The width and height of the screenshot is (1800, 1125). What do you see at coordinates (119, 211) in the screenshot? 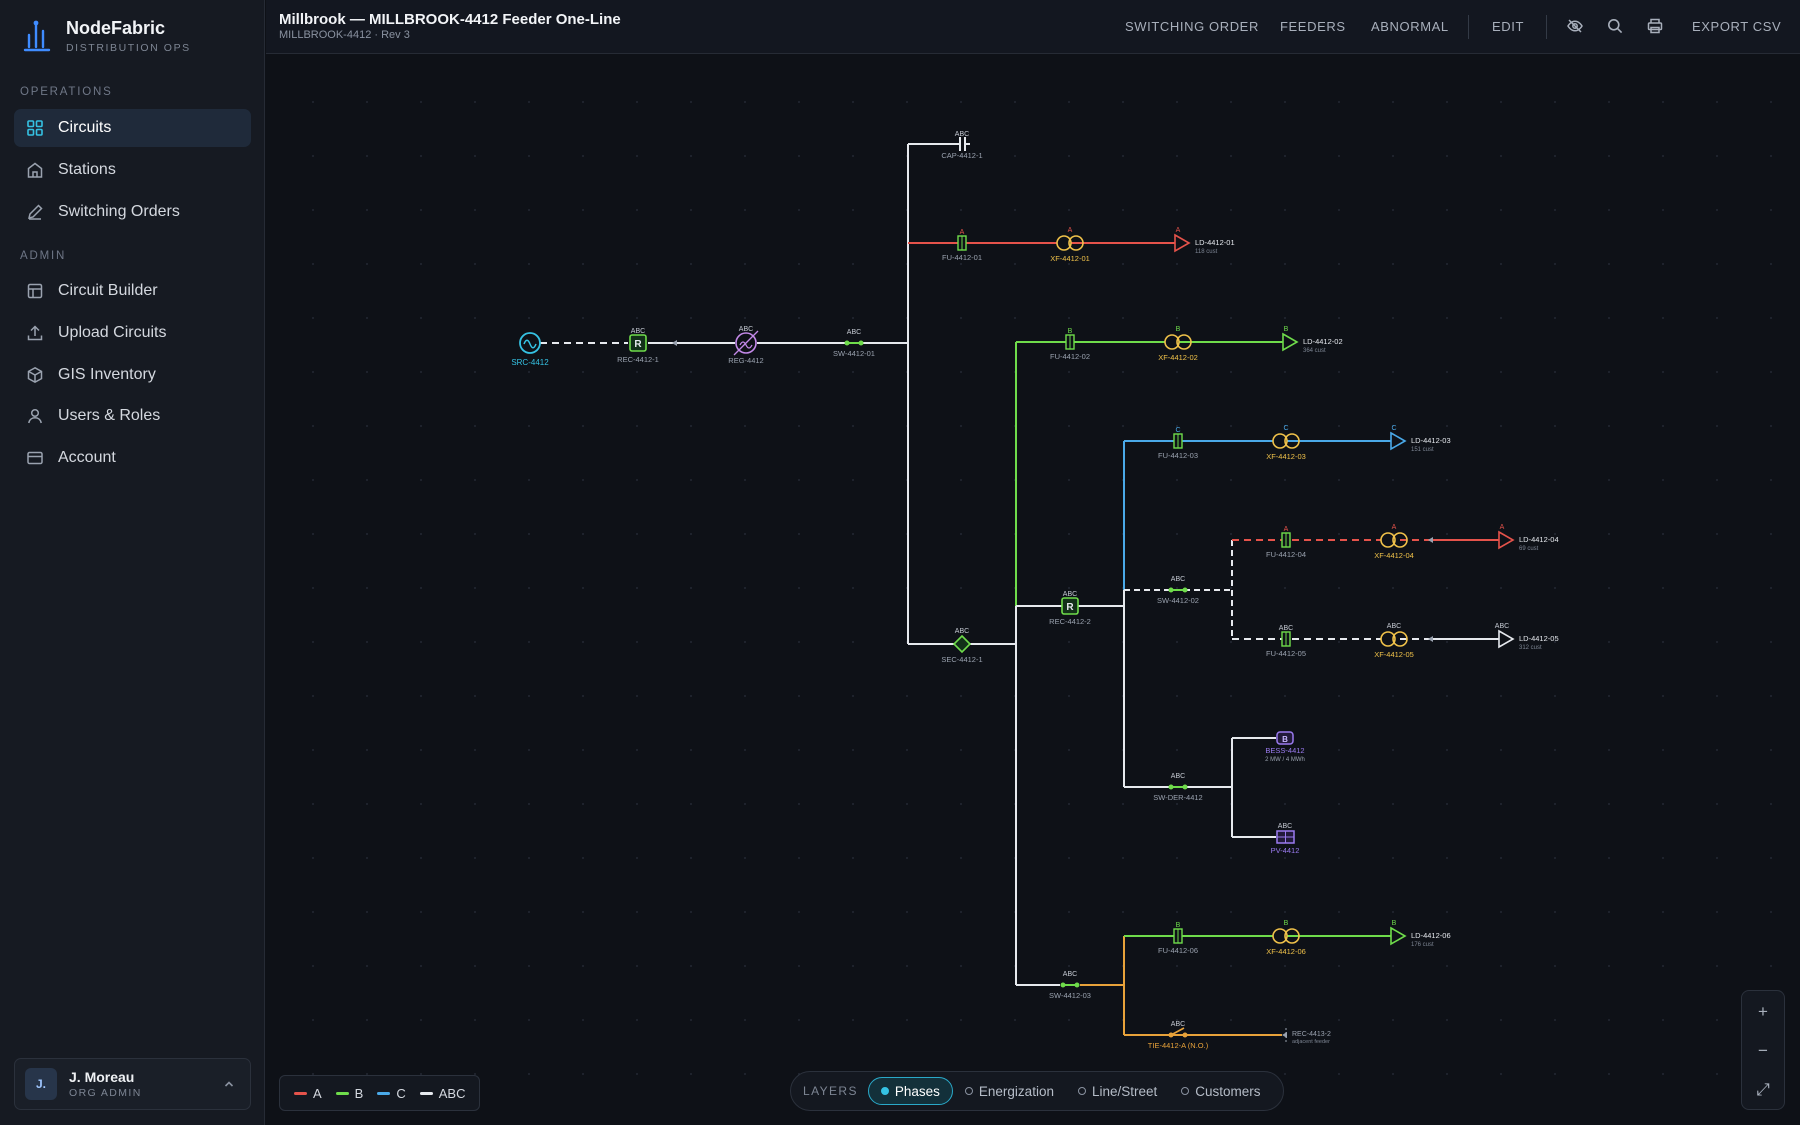
I see `sidebar-item-label: Switching Orders` at bounding box center [119, 211].